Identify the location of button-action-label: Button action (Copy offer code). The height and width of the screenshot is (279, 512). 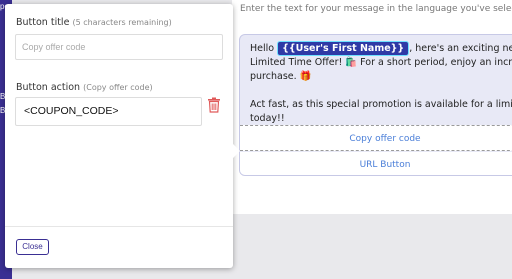
(84, 87).